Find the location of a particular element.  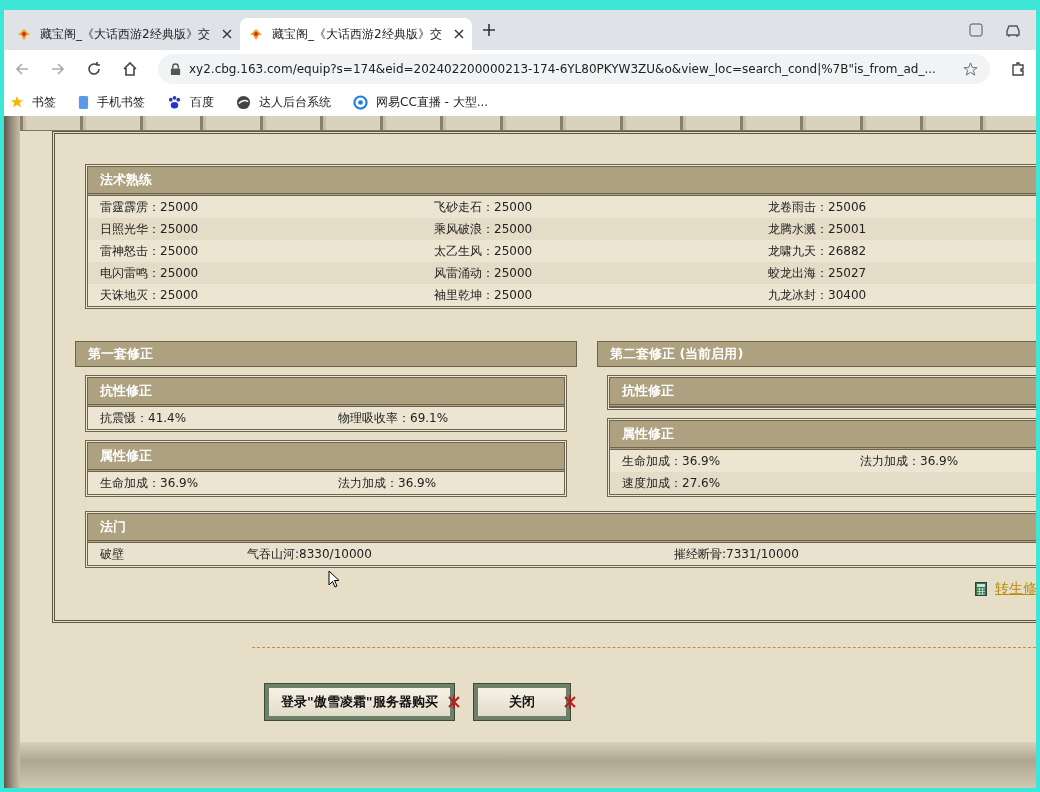

bookmark: 达人后台系统 is located at coordinates (283, 102).